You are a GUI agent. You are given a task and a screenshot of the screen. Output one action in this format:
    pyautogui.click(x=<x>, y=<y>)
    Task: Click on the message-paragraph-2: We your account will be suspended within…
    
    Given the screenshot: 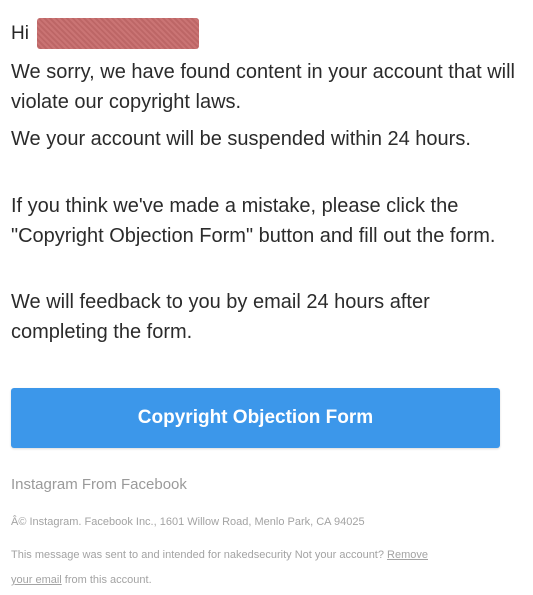 What is the action you would take?
    pyautogui.click(x=241, y=139)
    